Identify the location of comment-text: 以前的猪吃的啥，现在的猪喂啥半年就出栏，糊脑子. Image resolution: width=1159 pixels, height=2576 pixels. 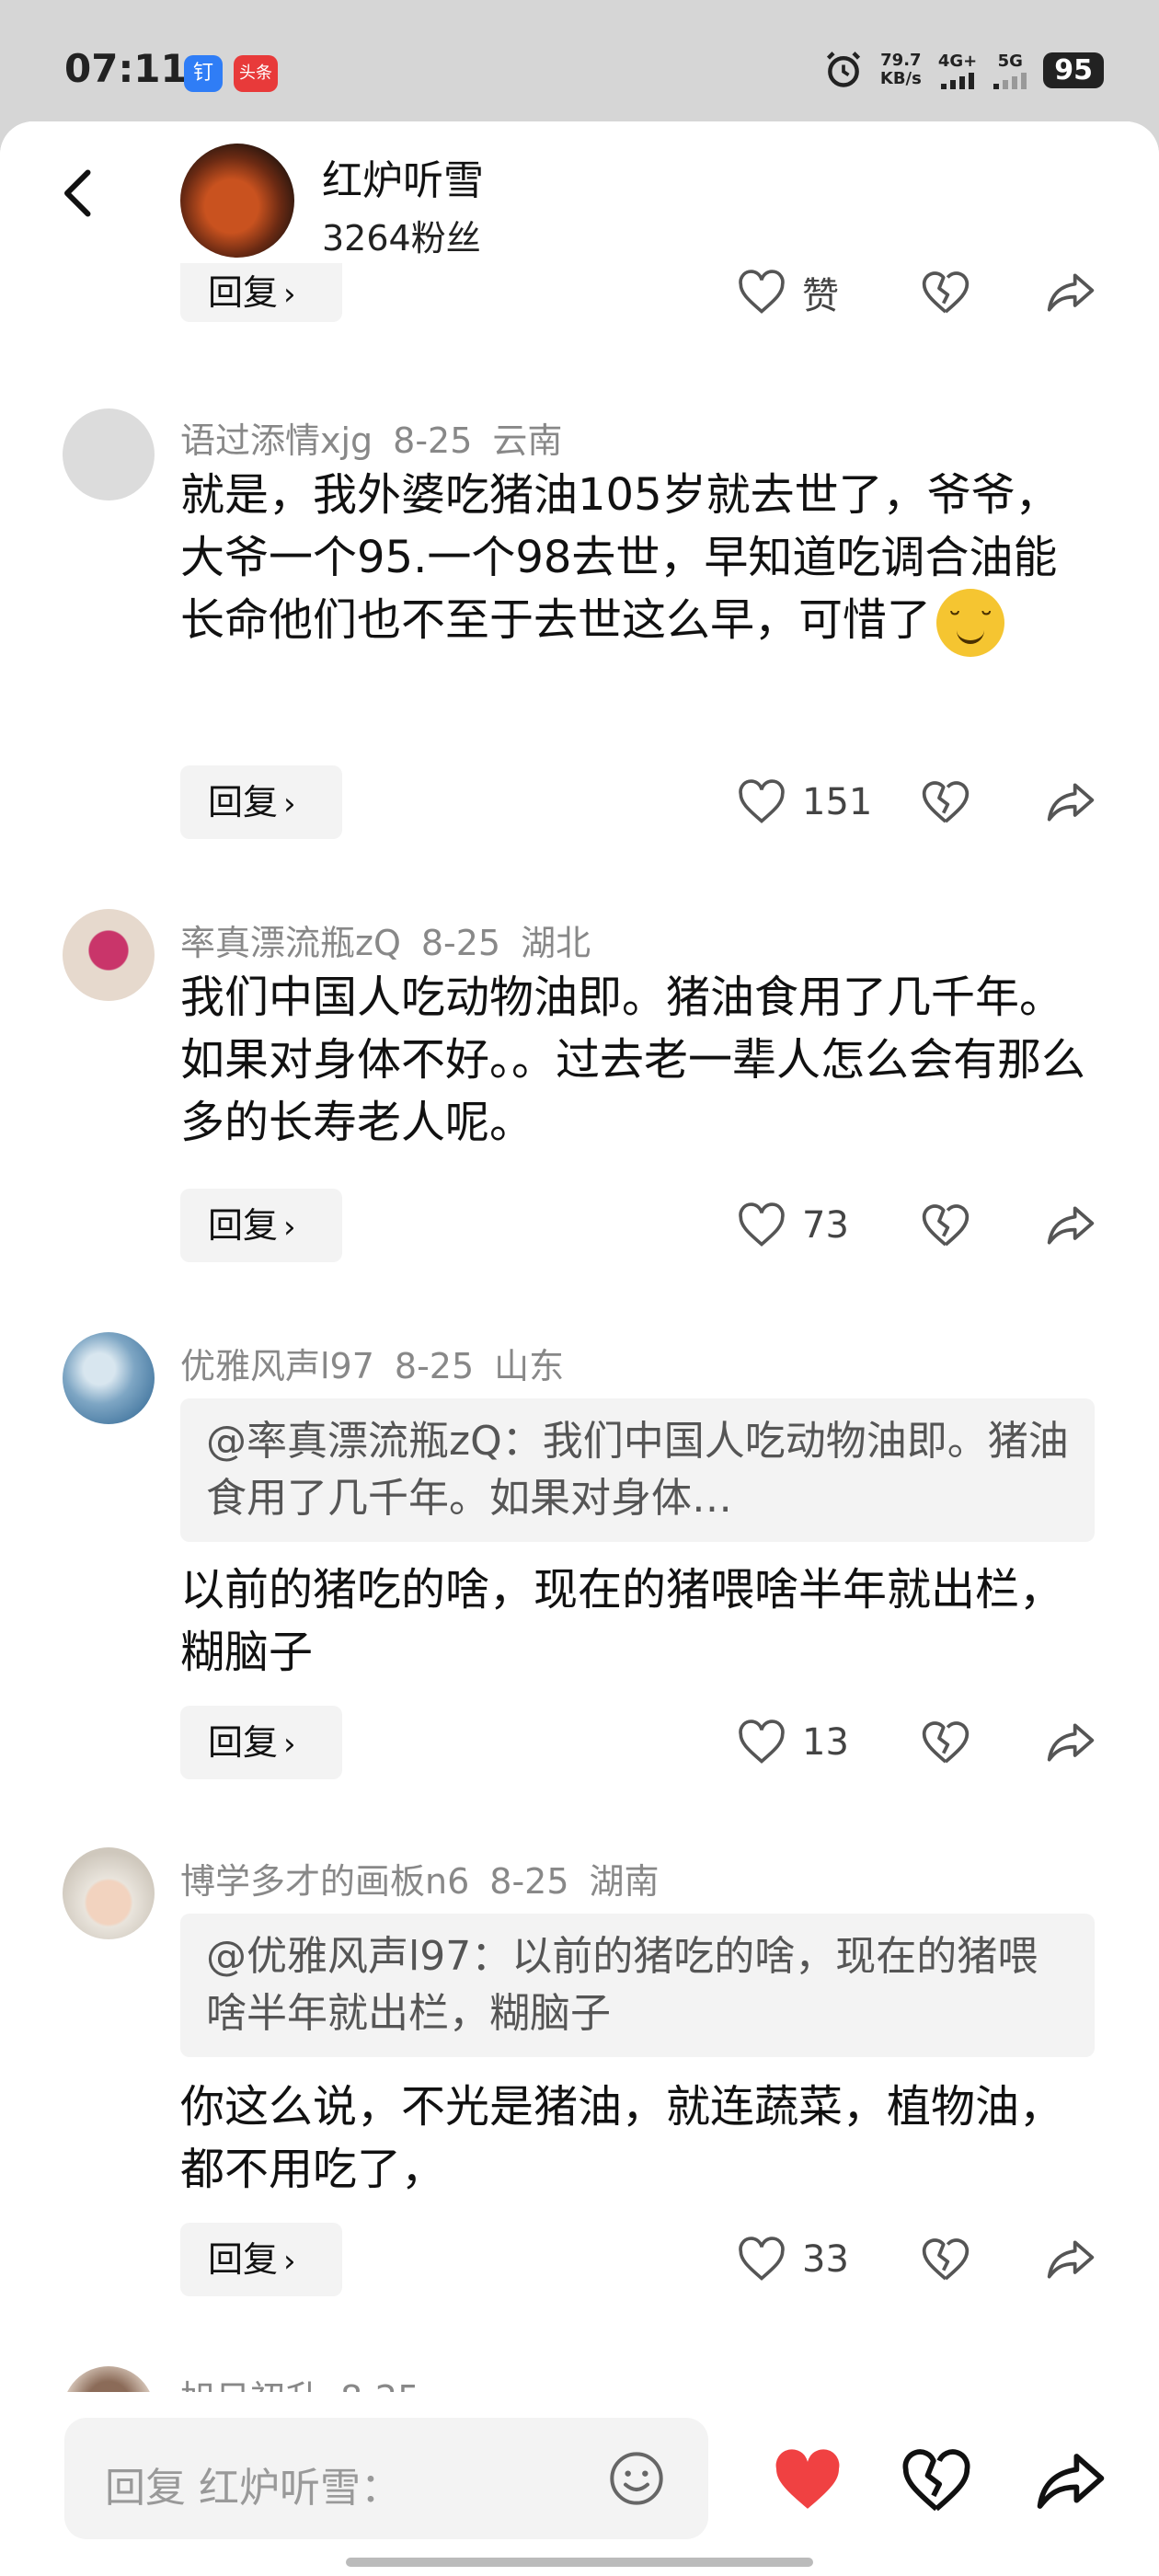
(622, 1621).